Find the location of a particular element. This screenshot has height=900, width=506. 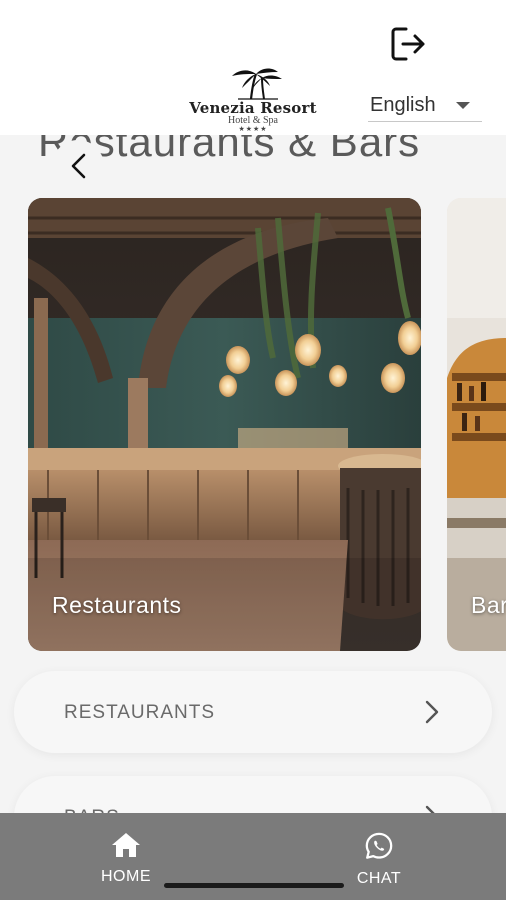

card-label: Bars is located at coordinates (488, 605).